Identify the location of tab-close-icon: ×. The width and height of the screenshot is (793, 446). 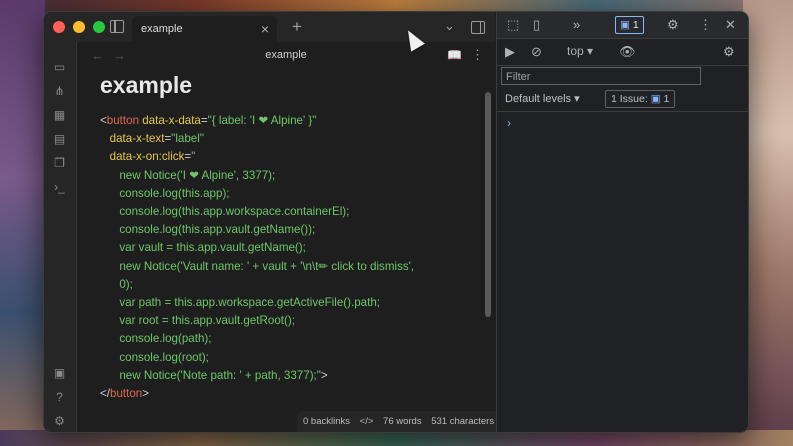
(265, 29).